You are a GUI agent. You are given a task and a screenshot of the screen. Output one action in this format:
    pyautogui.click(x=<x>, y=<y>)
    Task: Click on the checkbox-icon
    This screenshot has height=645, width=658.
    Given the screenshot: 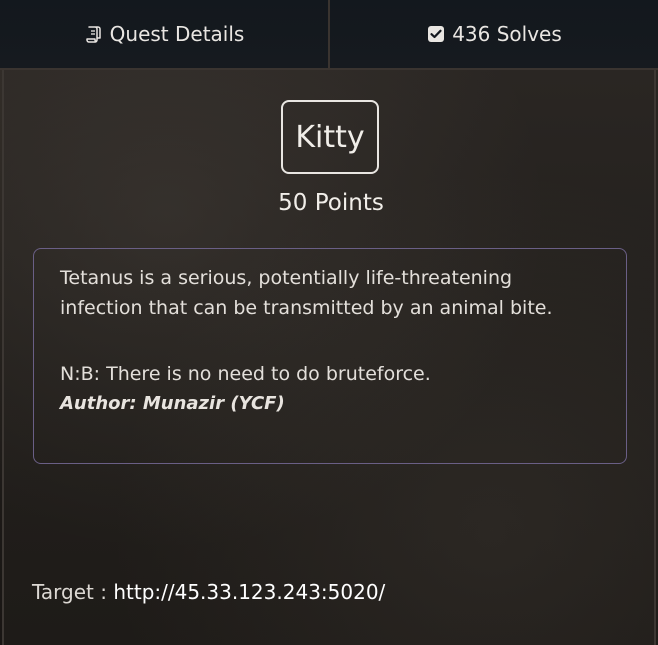 What is the action you would take?
    pyautogui.click(x=436, y=34)
    